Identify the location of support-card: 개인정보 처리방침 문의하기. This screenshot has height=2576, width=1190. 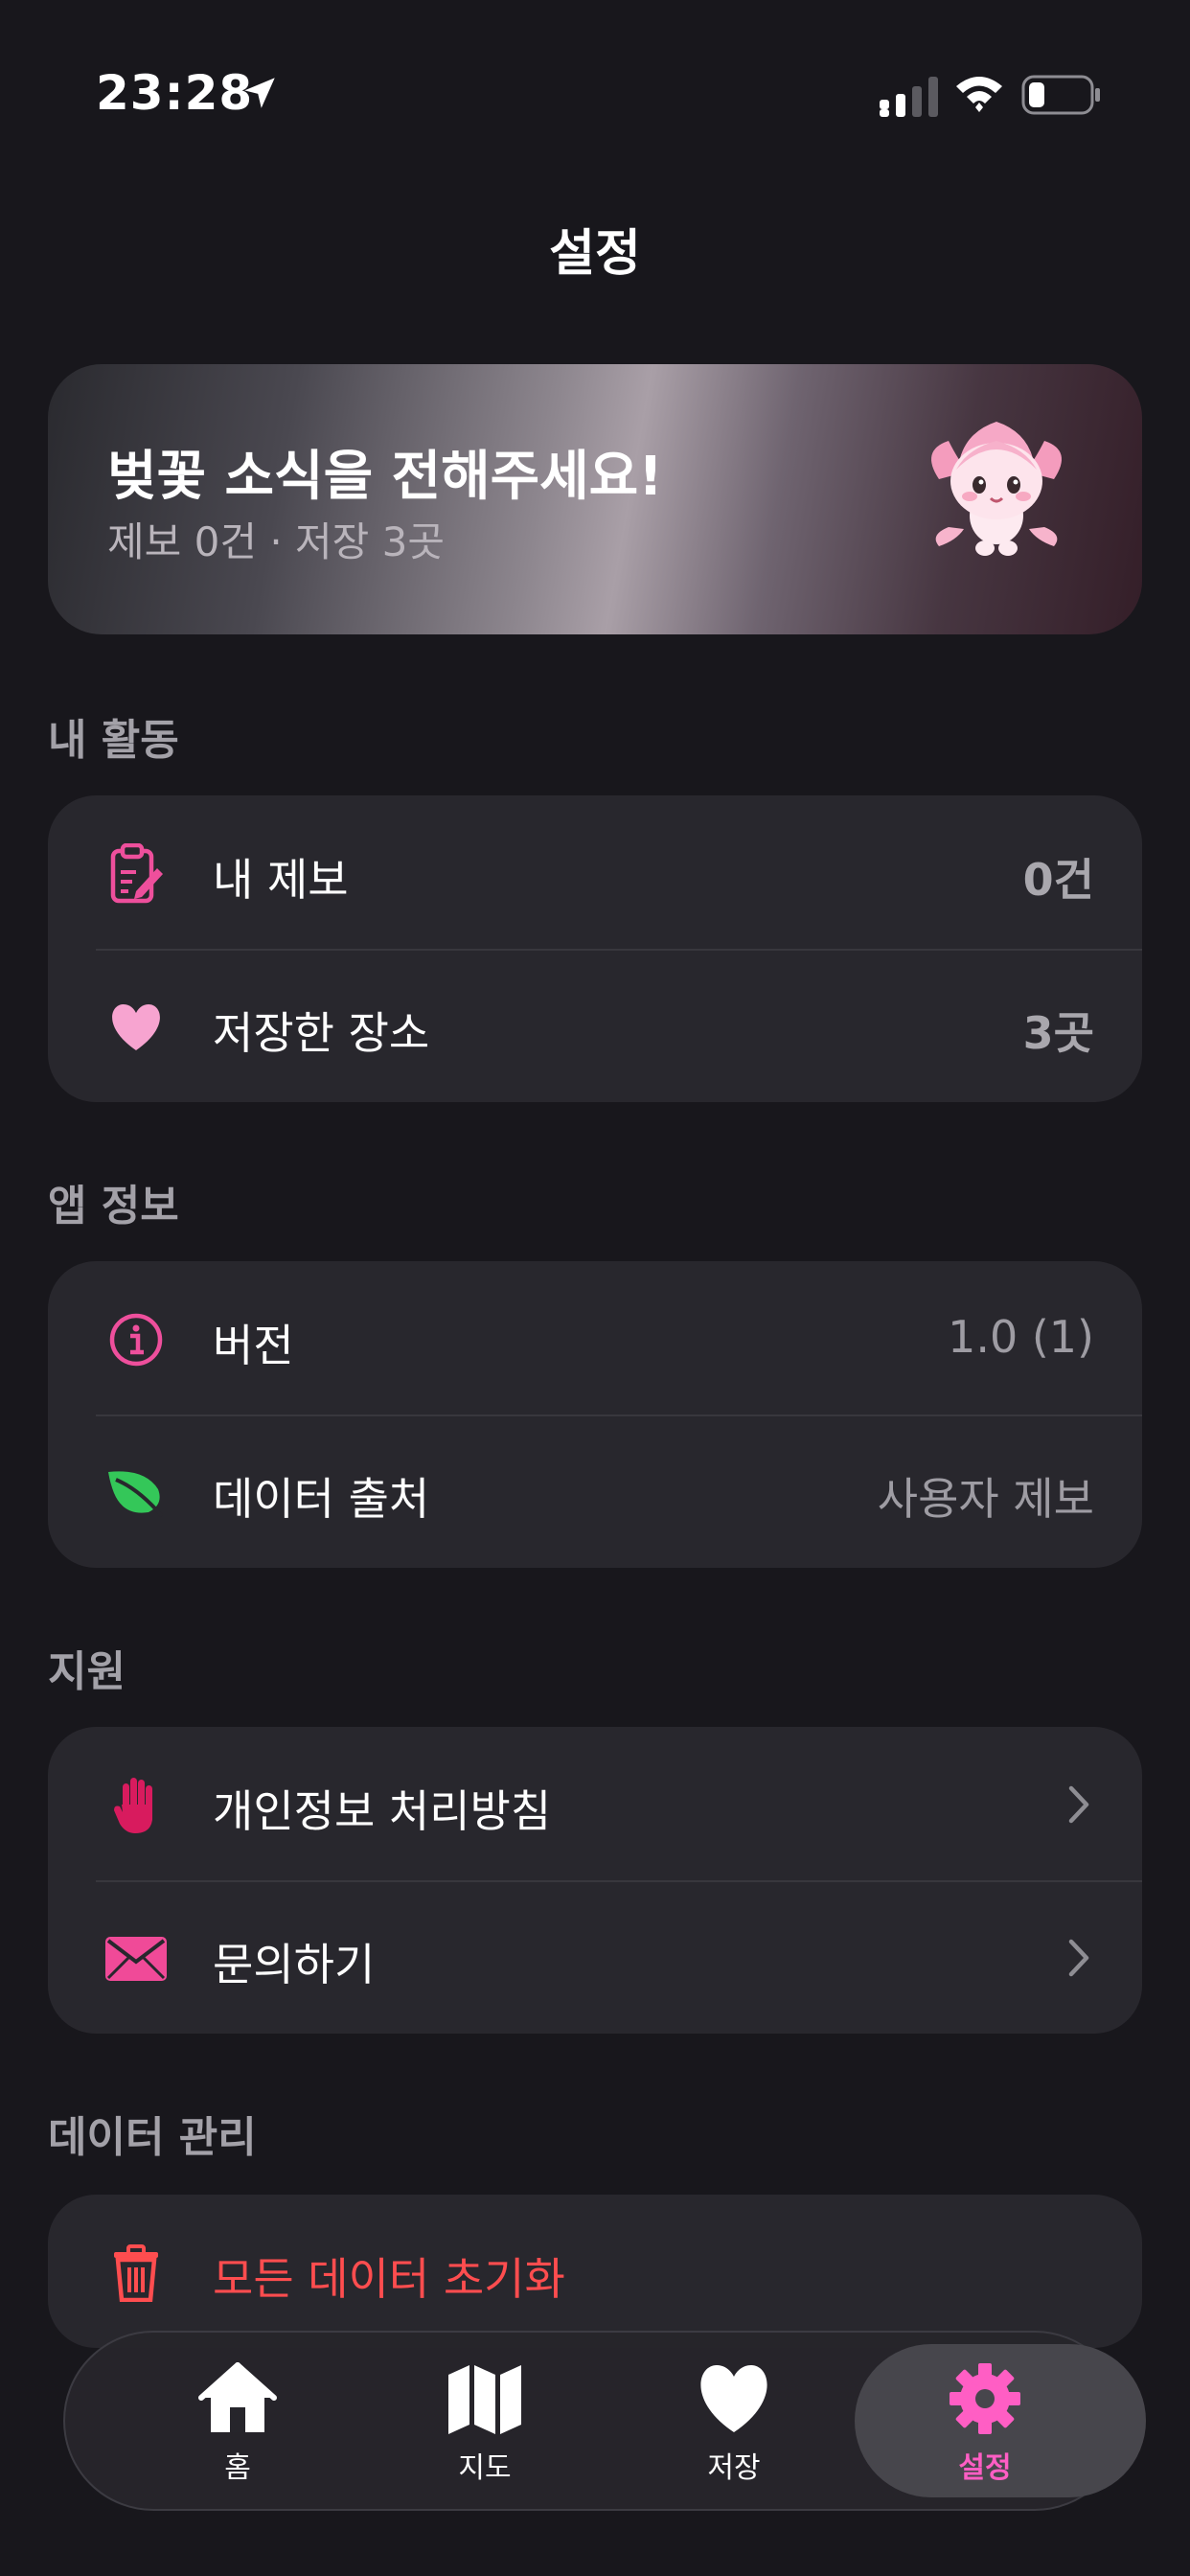
(595, 1880).